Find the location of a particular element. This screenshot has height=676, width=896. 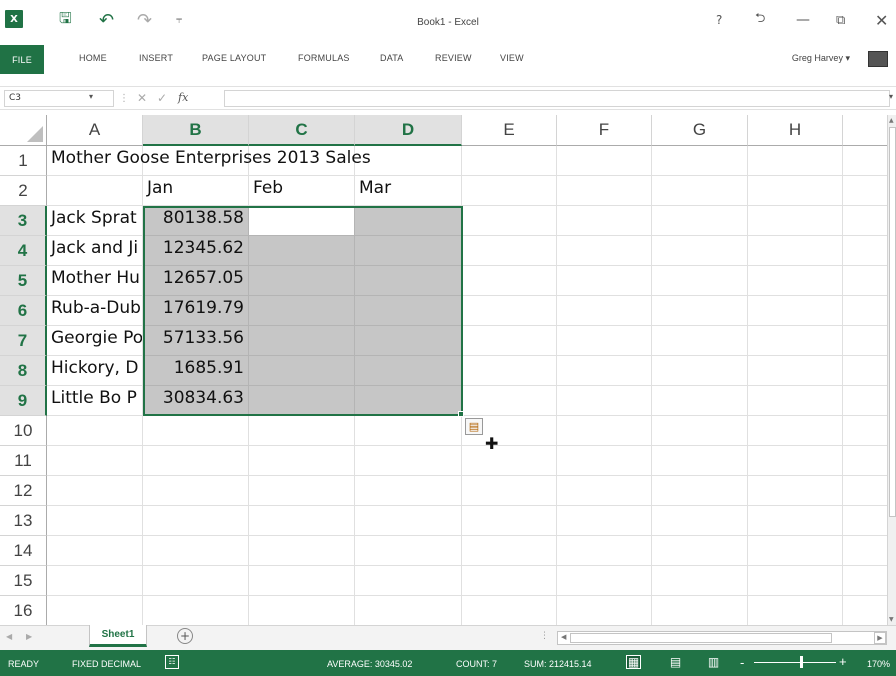

row-header: 15 is located at coordinates (23, 581).